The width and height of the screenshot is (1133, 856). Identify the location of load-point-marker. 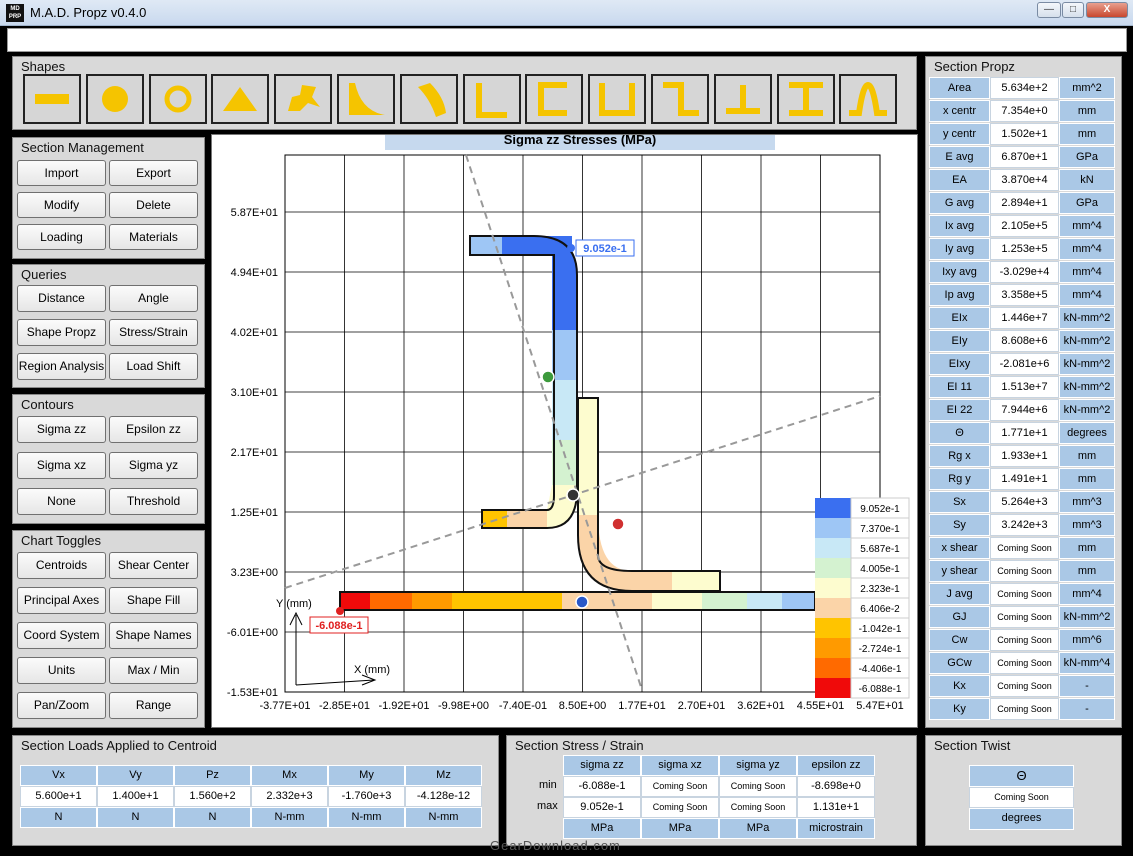
(618, 524).